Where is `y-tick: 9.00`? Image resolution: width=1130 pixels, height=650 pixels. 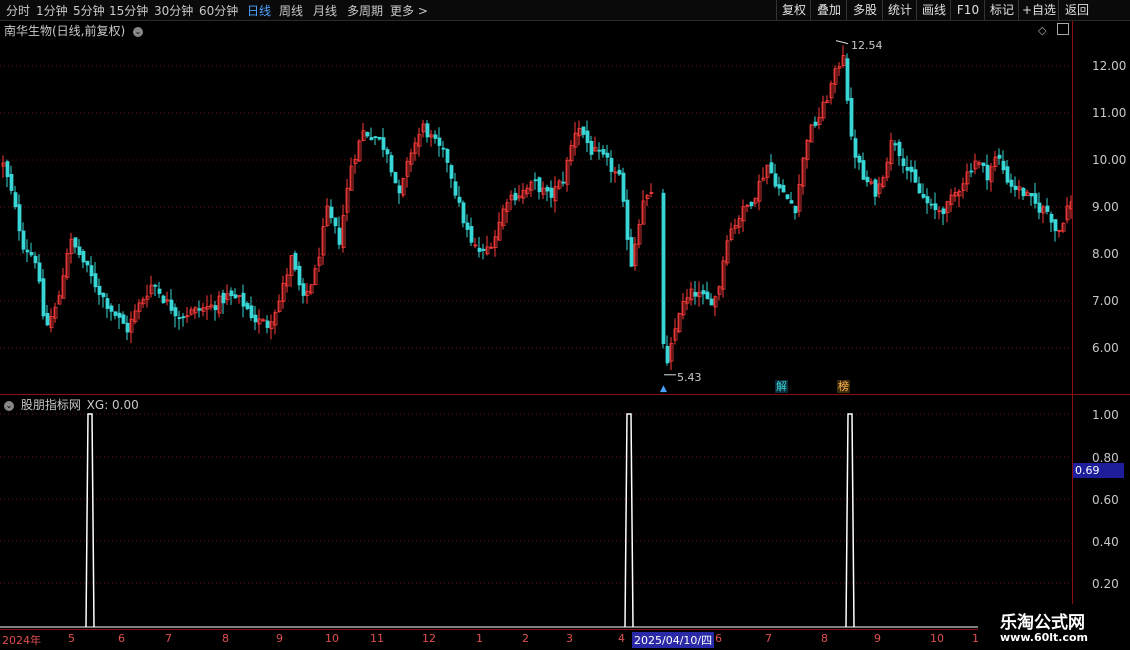 y-tick: 9.00 is located at coordinates (1105, 207).